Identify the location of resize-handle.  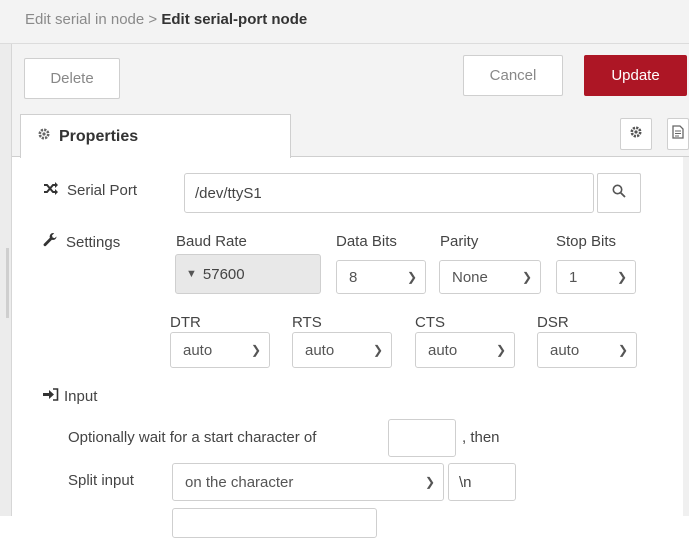
(7, 283).